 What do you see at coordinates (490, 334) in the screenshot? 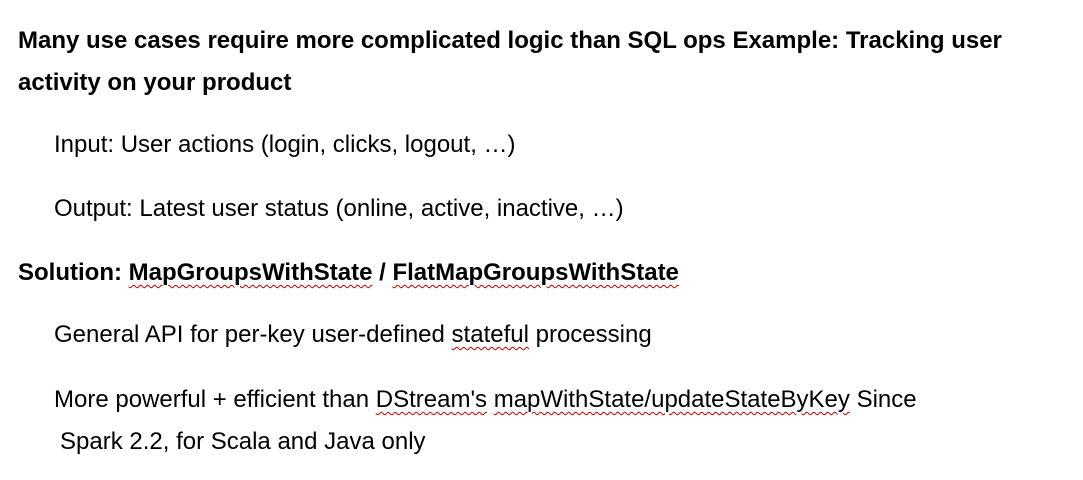
I see `flagged-word-stateful: stateful` at bounding box center [490, 334].